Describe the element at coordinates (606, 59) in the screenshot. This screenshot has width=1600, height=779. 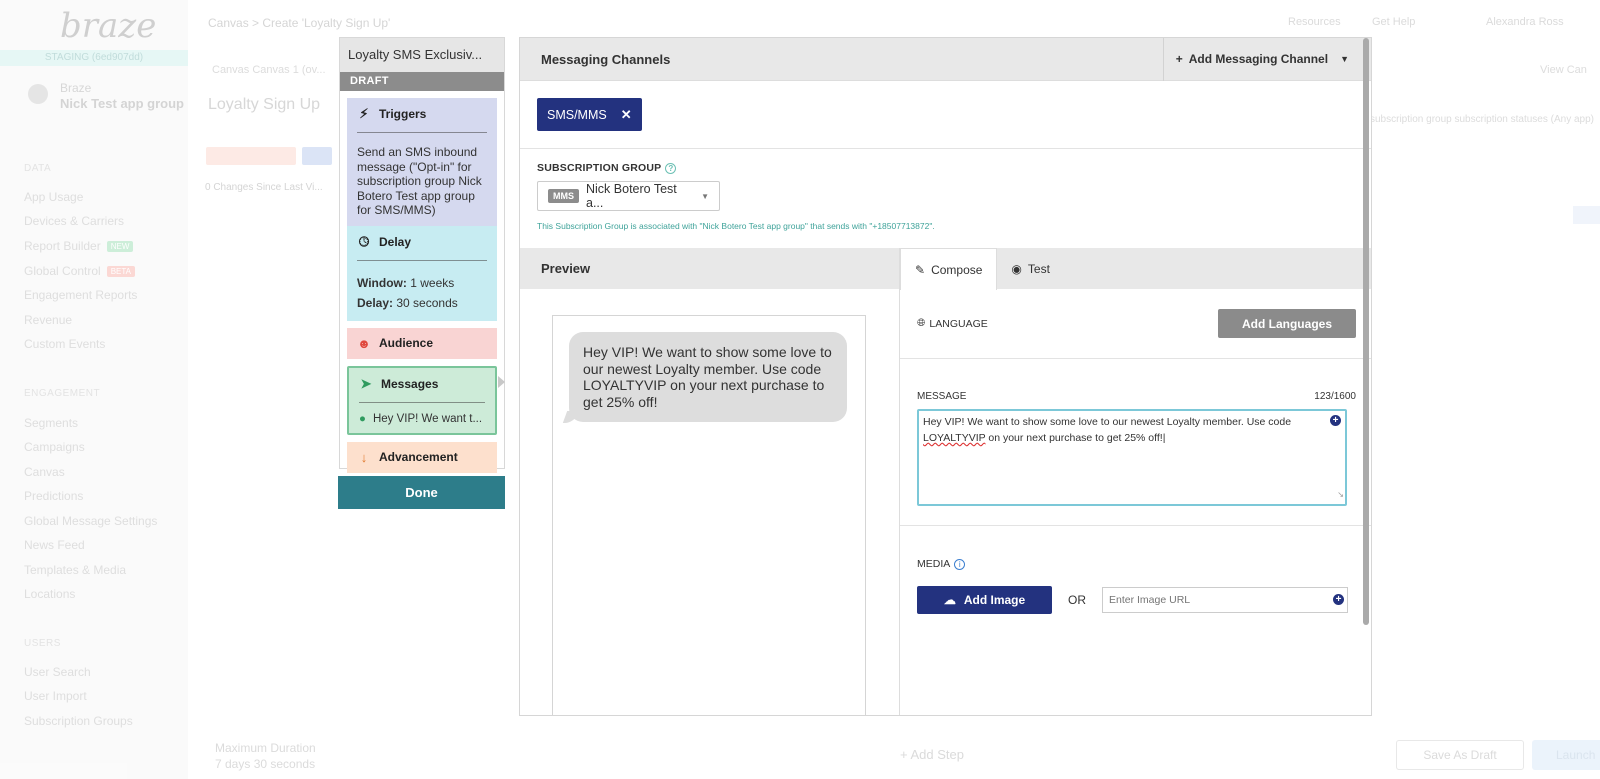
I see `modal-title: Messaging Channels` at that location.